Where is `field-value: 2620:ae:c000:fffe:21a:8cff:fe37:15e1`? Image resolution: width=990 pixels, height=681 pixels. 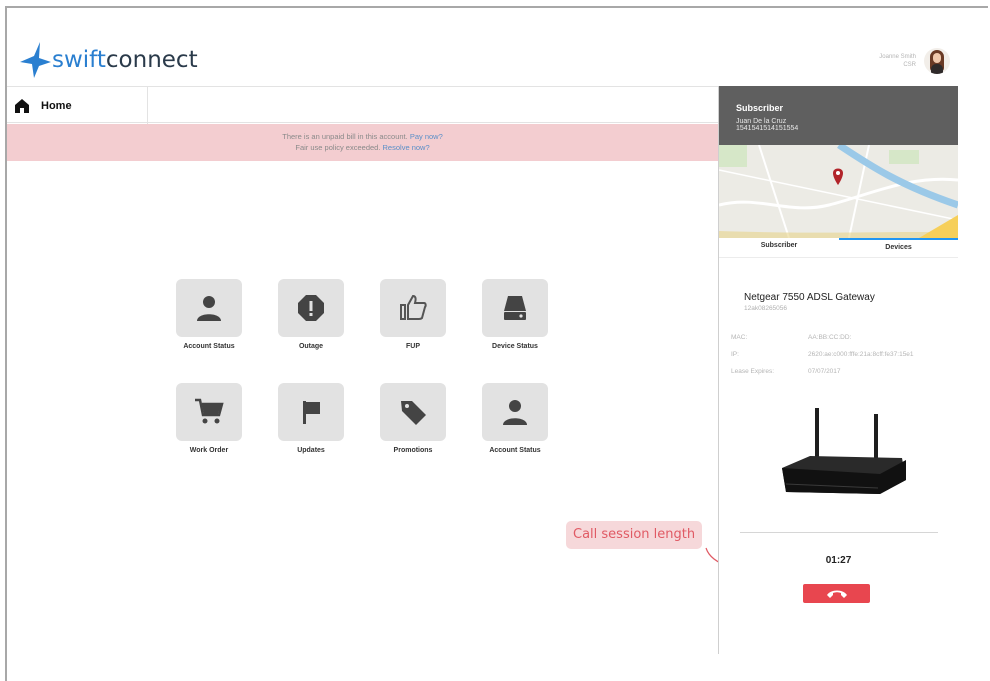
field-value: 2620:ae:c000:fffe:21a:8cff:fe37:15e1 is located at coordinates (861, 354).